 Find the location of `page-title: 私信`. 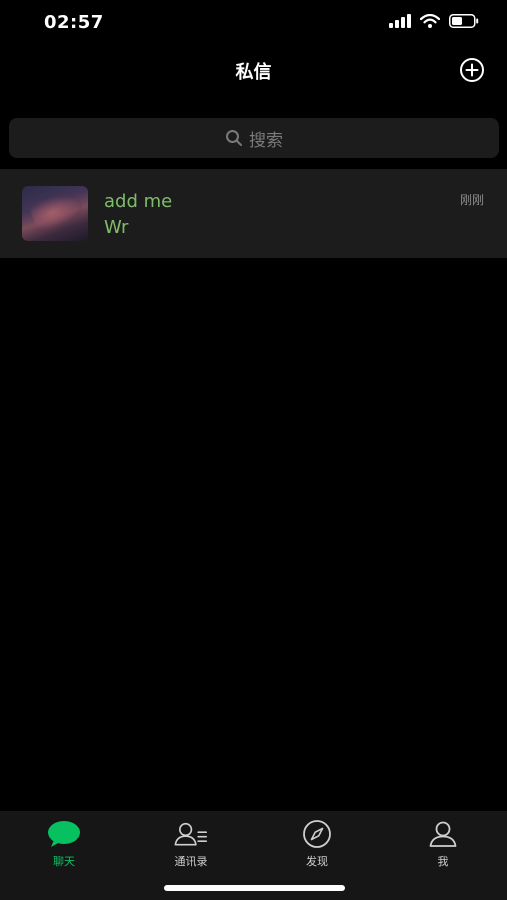

page-title: 私信 is located at coordinates (253, 72).